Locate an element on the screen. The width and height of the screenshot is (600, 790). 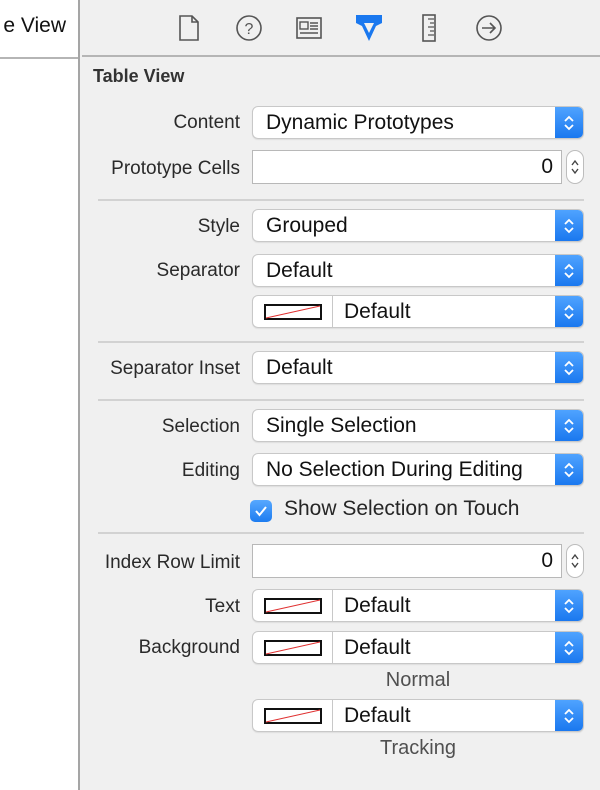
prototype-cells-label: Prototype Cells is located at coordinates (175, 168).